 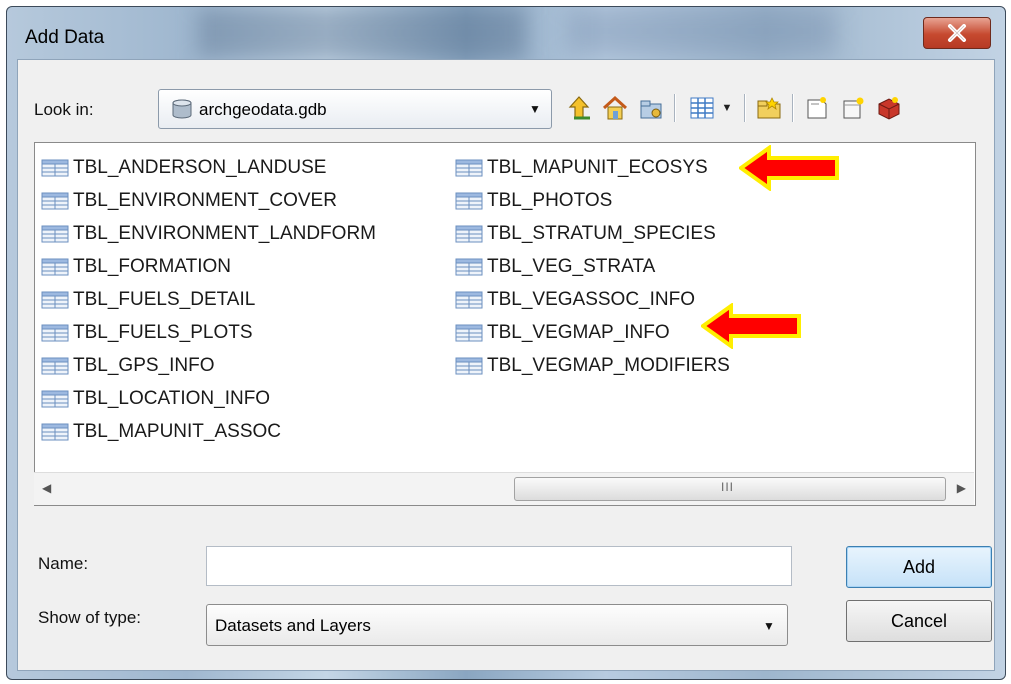 I want to click on connect-folder-button, so click(x=651, y=108).